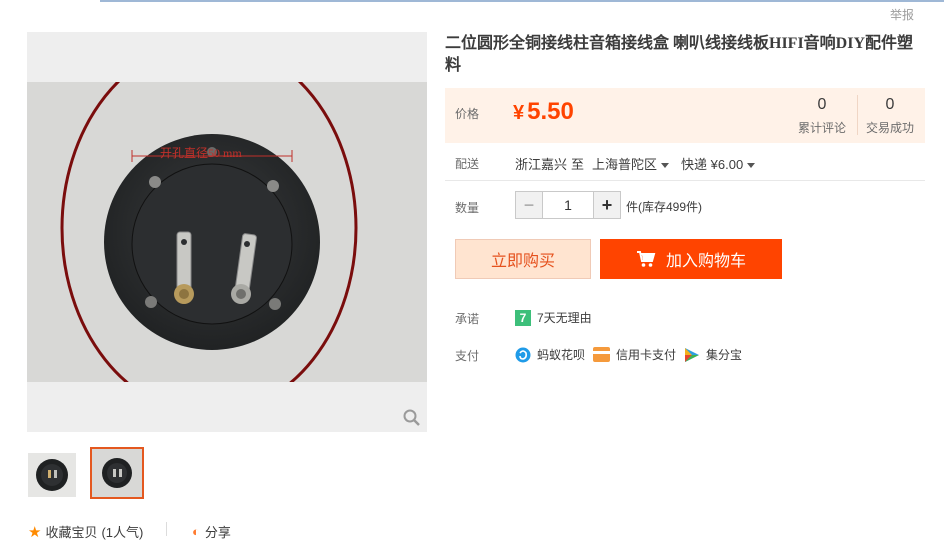 The height and width of the screenshot is (553, 944). Describe the element at coordinates (550, 111) in the screenshot. I see `price-amount: 5.50` at that location.